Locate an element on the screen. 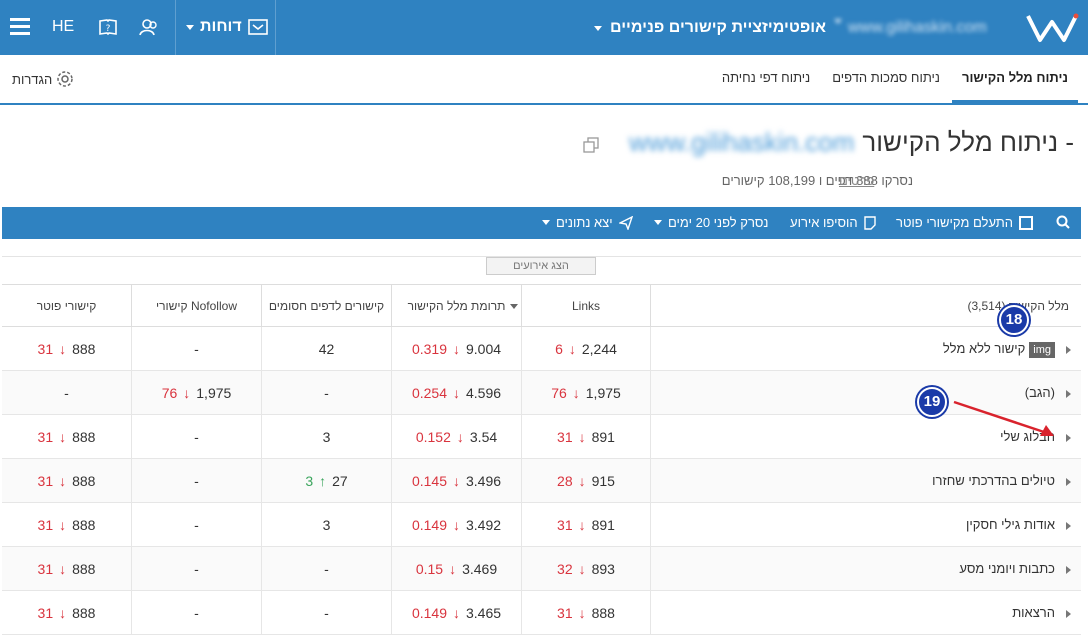 The image size is (1088, 637). cell-value: 1,975 is located at coordinates (603, 393).